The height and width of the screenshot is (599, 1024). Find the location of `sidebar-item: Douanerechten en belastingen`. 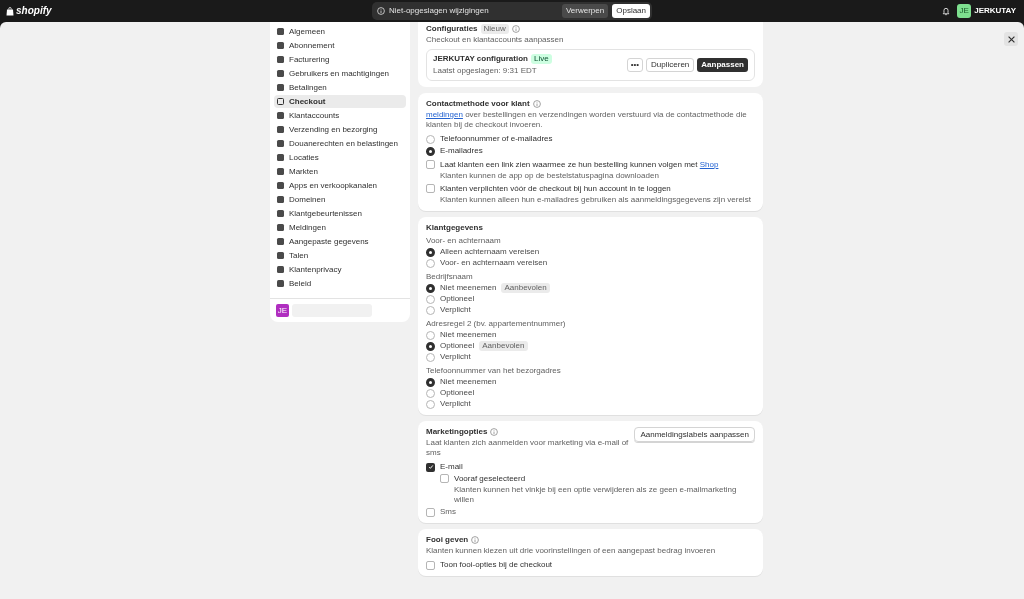

sidebar-item: Douanerechten en belastingen is located at coordinates (340, 143).